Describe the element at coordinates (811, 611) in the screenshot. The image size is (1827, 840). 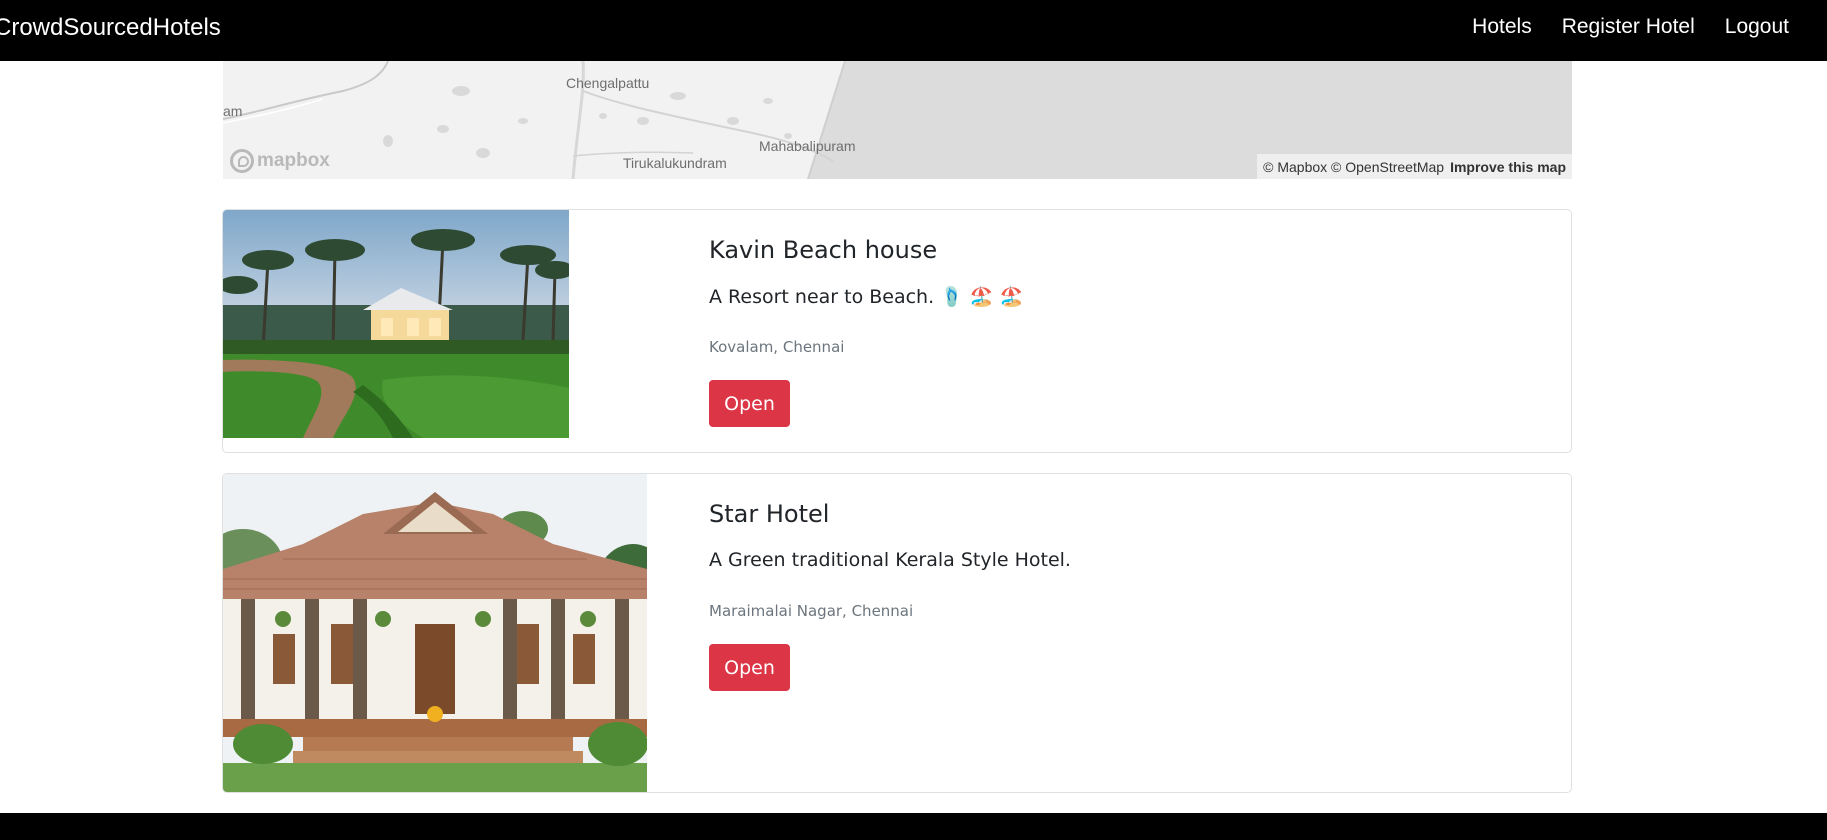
I see `hotel-location: Maraimalai Nagar, Chennai` at that location.